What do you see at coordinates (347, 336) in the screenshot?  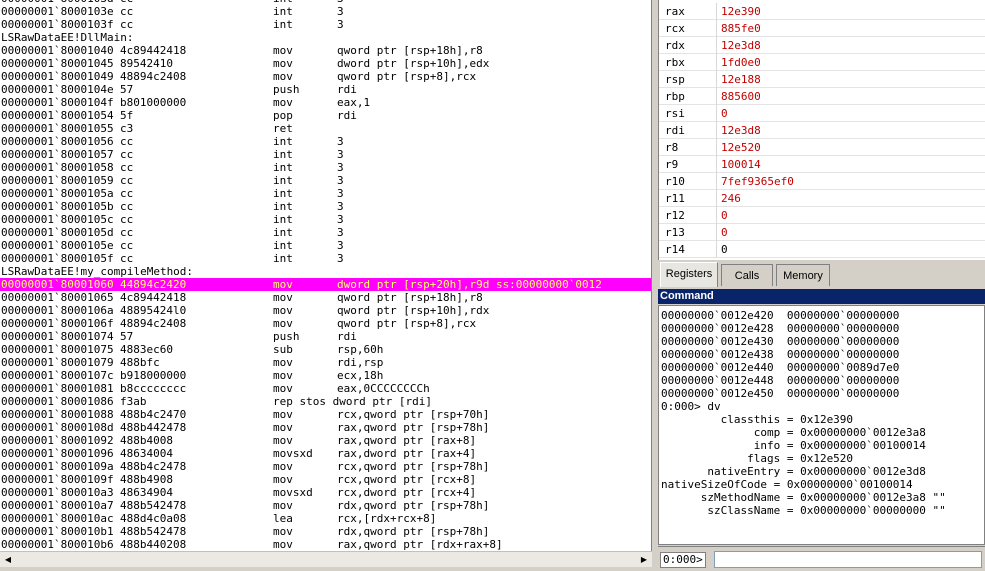 I see `instruction-operands: rdi` at bounding box center [347, 336].